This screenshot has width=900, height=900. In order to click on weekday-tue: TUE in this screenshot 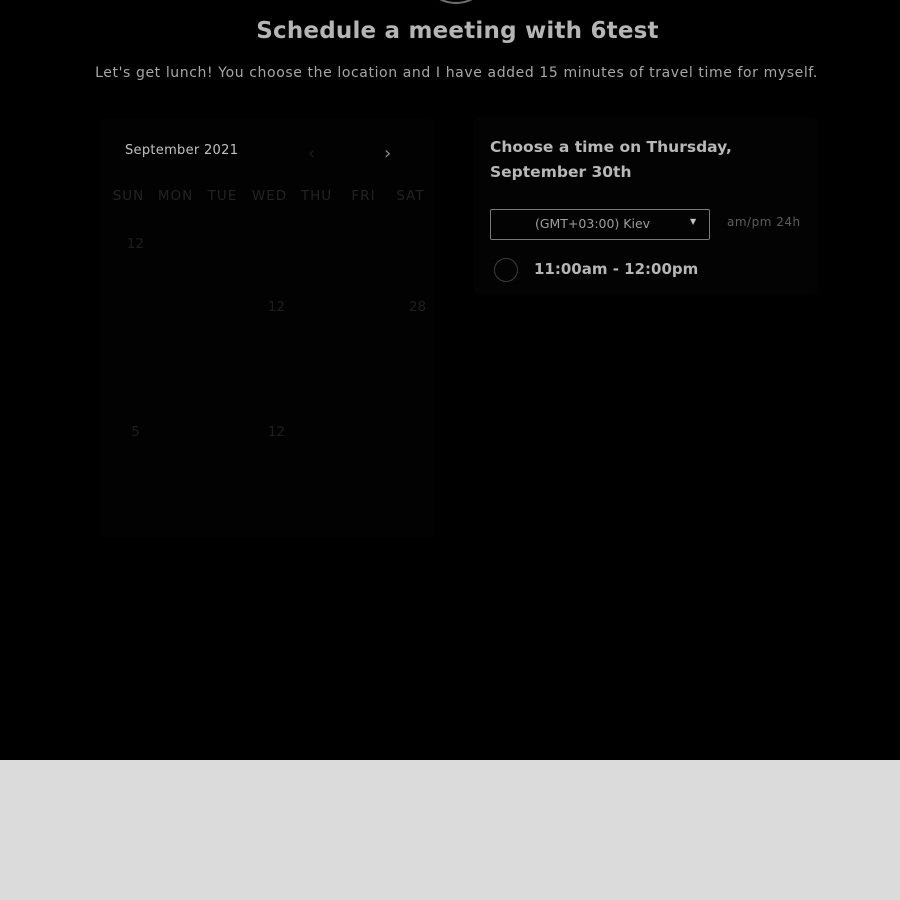, I will do `click(222, 196)`.